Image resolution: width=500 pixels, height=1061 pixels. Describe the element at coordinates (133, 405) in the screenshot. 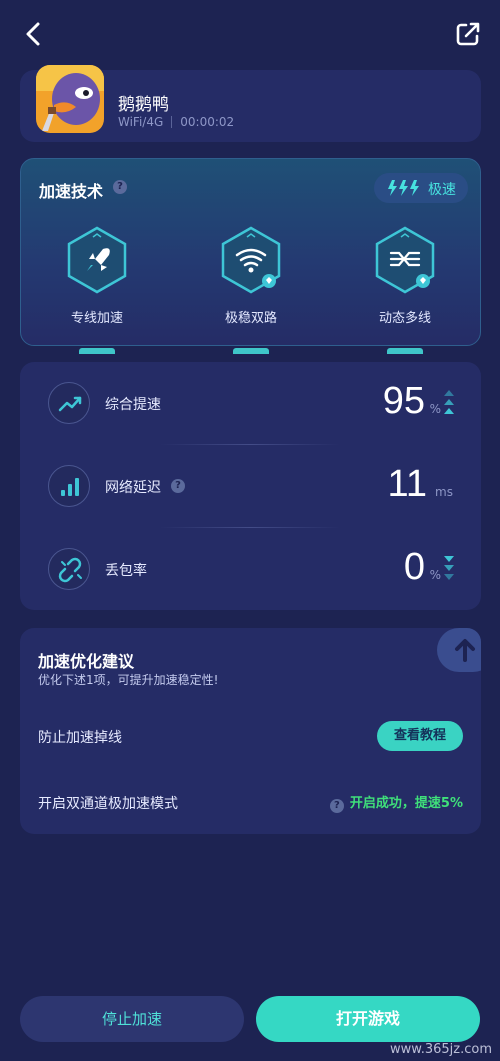

I see `stat-label: 综合提速` at that location.